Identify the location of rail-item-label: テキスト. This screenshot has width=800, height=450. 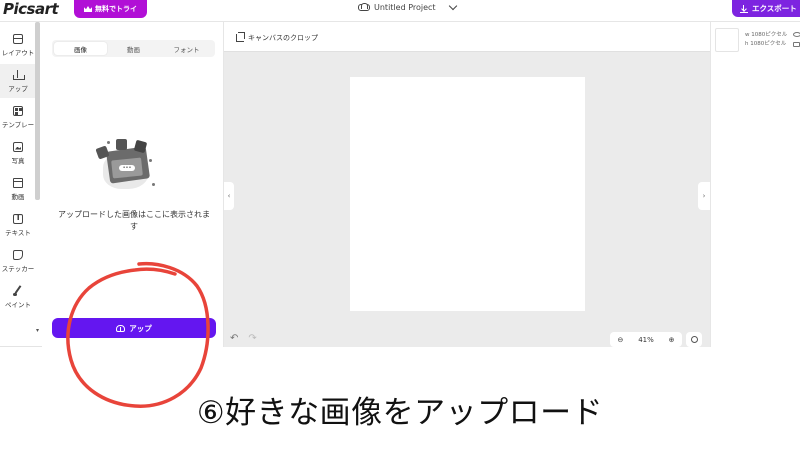
(18, 232).